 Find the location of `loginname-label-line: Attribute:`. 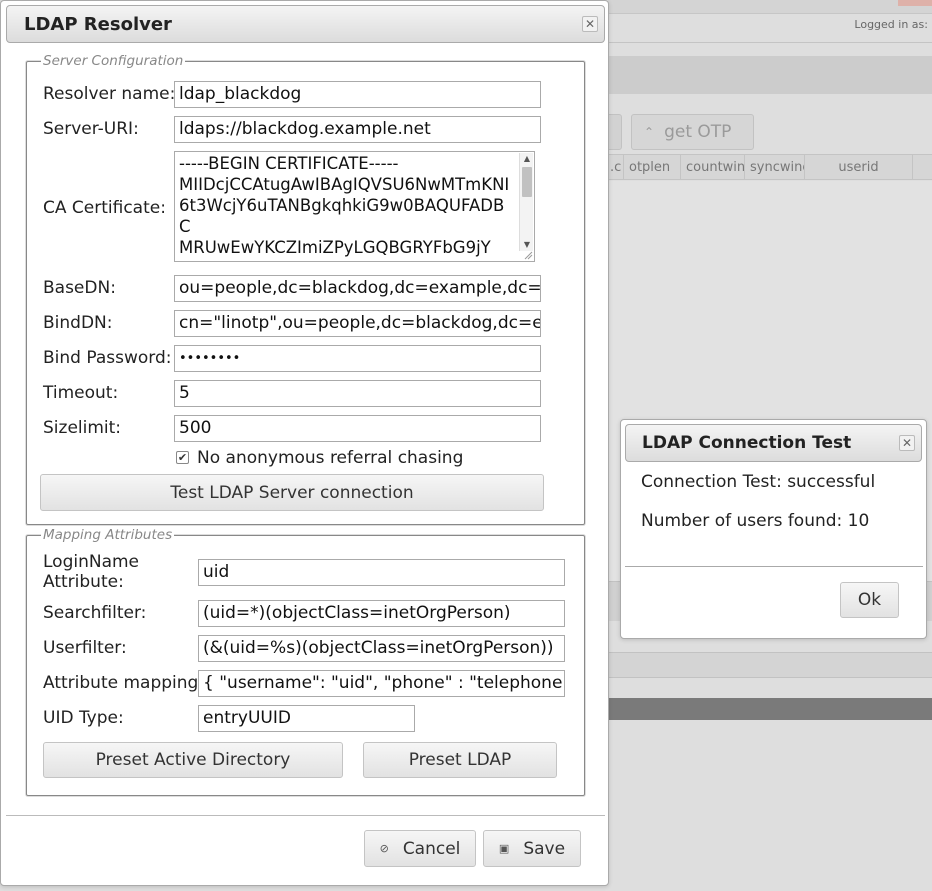

loginname-label-line: Attribute: is located at coordinates (83, 582).